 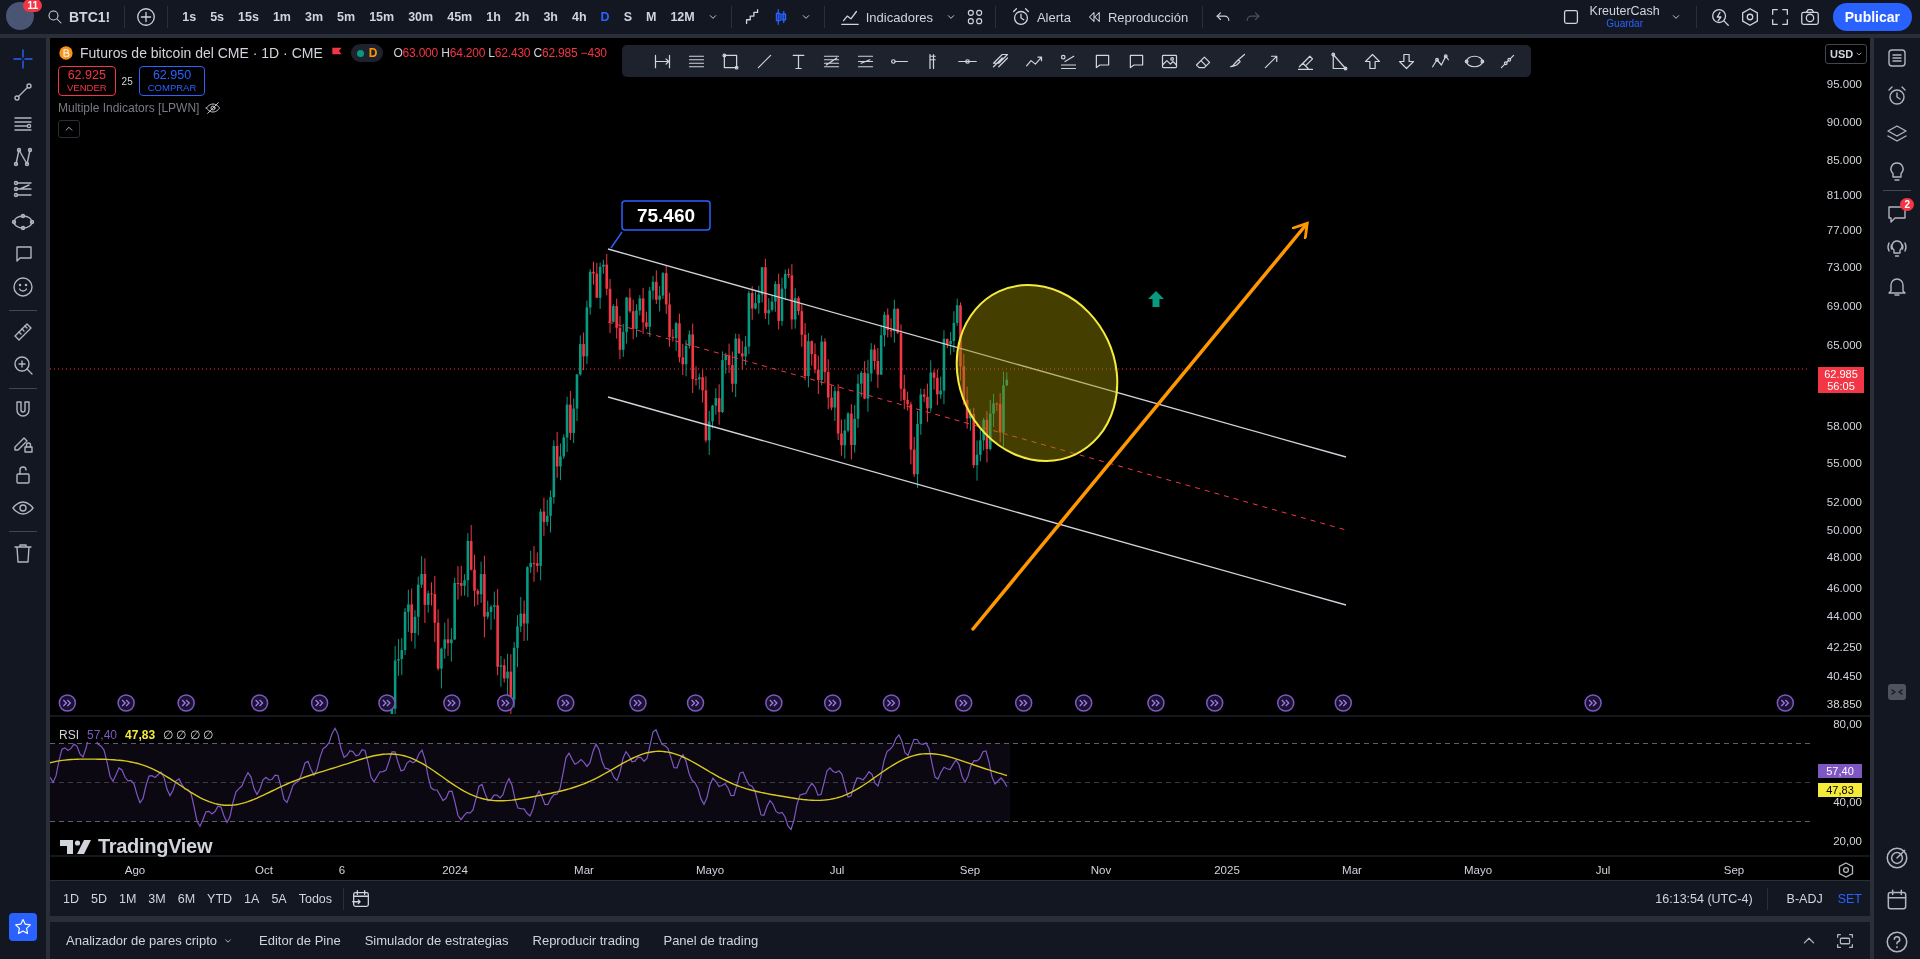 What do you see at coordinates (71, 898) in the screenshot?
I see `range-button: 1D` at bounding box center [71, 898].